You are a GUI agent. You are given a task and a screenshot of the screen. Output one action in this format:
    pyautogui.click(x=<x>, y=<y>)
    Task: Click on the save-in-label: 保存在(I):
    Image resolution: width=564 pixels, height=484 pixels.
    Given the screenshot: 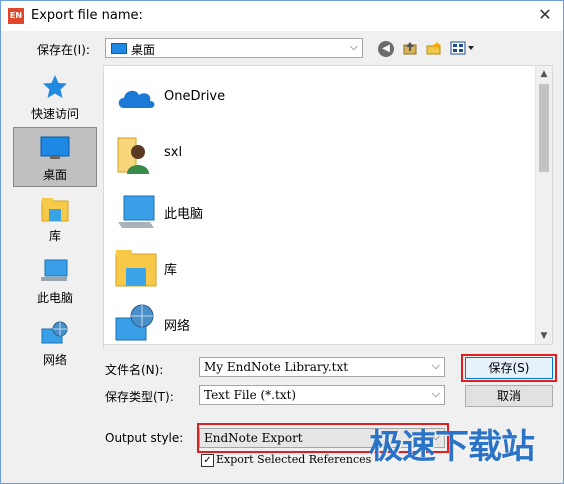 What is the action you would take?
    pyautogui.click(x=63, y=50)
    